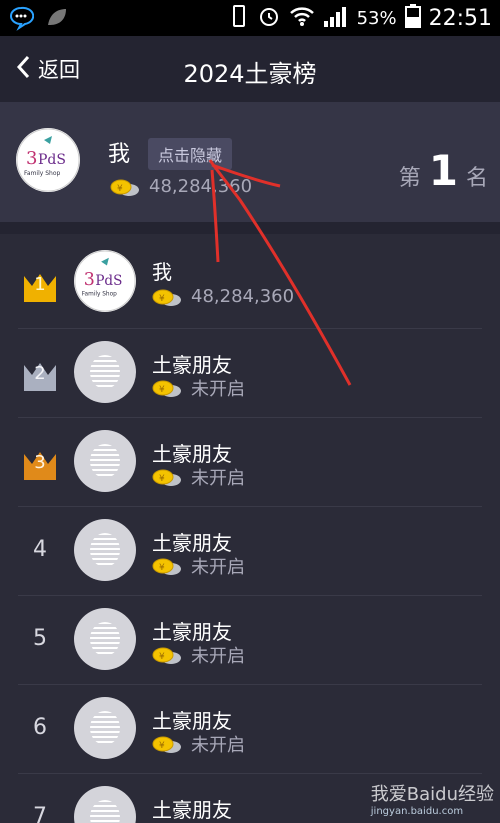 Image resolution: width=500 pixels, height=823 pixels. I want to click on watermark-text: 我爱Baidu经验, so click(432, 794).